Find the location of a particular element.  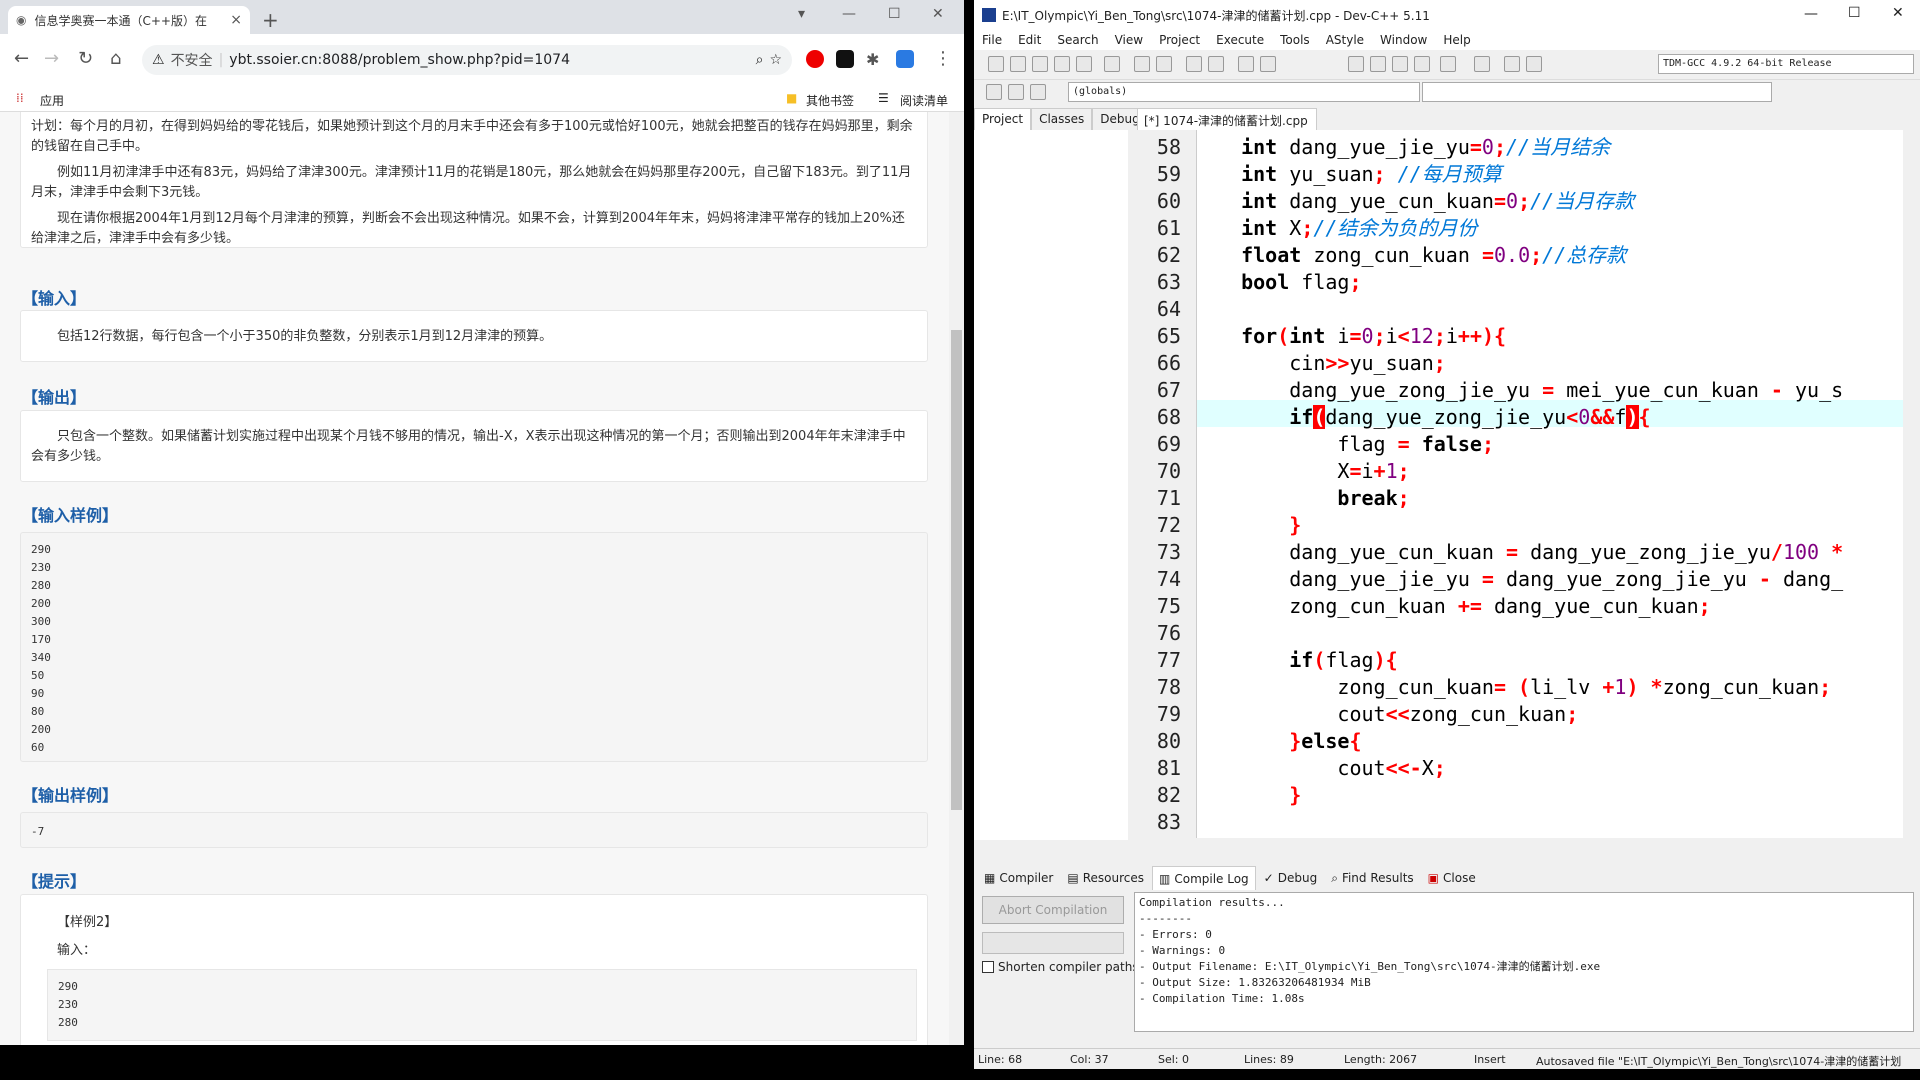

debug-icon is located at coordinates (1534, 64).